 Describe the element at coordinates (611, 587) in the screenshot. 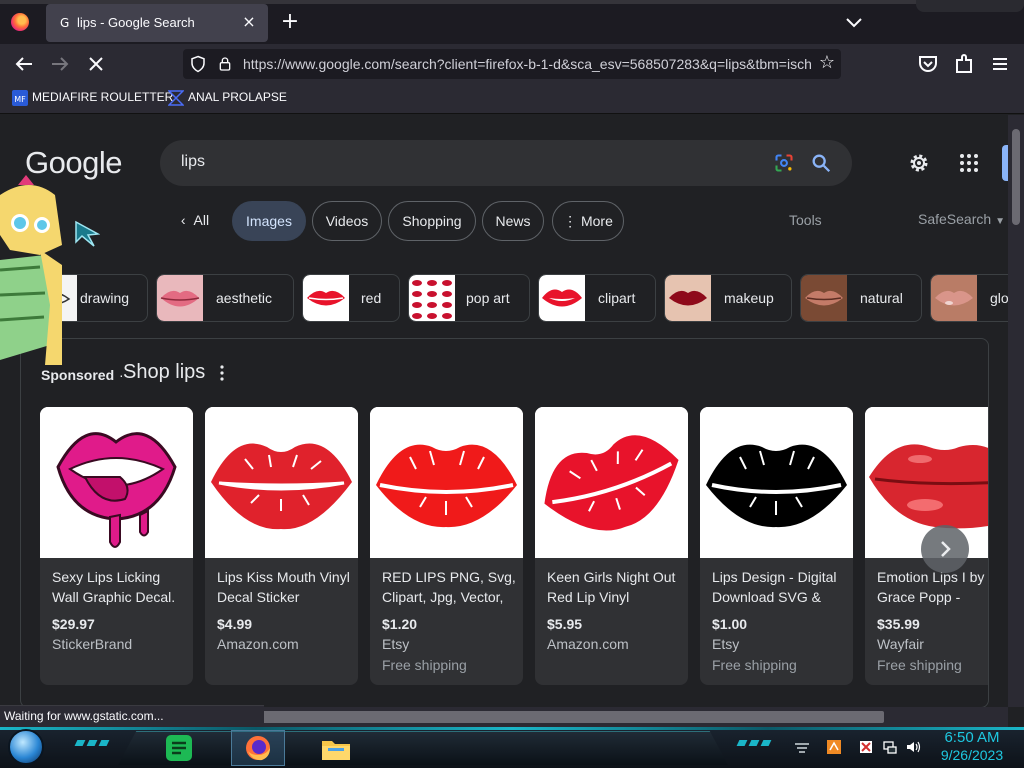

I see `product-title: Keen Girls Night Out Red Lip Vinyl` at that location.